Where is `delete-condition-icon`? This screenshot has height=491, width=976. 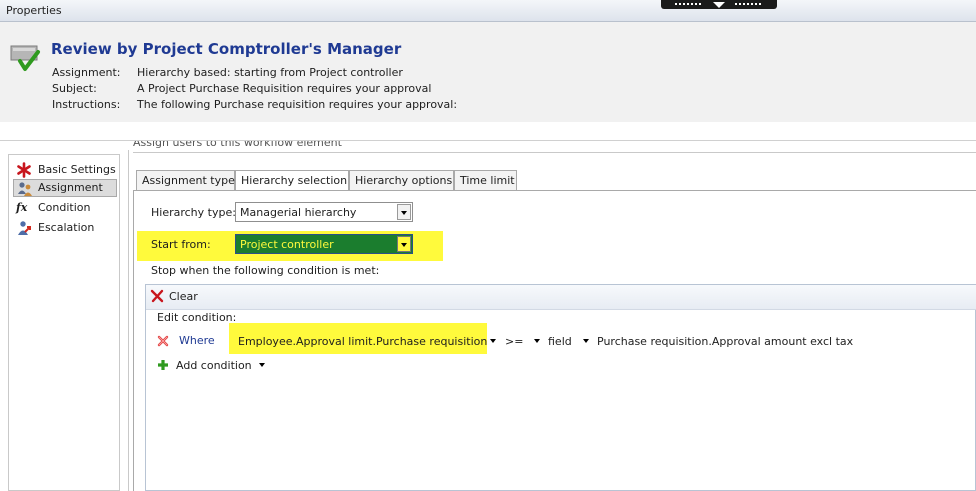 delete-condition-icon is located at coordinates (163, 341).